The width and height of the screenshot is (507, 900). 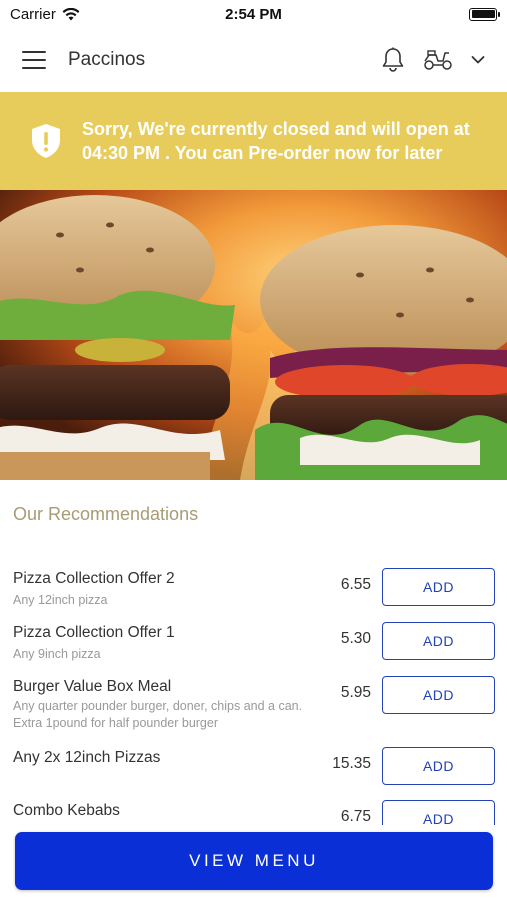 I want to click on header-actions, so click(x=433, y=60).